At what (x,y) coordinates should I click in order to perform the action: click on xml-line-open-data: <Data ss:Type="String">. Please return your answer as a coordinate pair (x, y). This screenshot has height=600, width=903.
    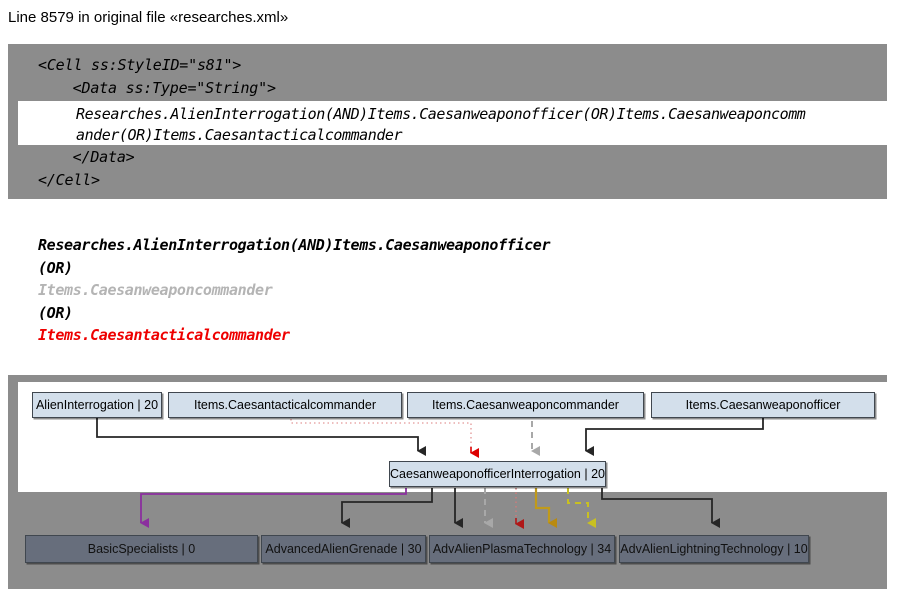
    Looking at the image, I should click on (165, 88).